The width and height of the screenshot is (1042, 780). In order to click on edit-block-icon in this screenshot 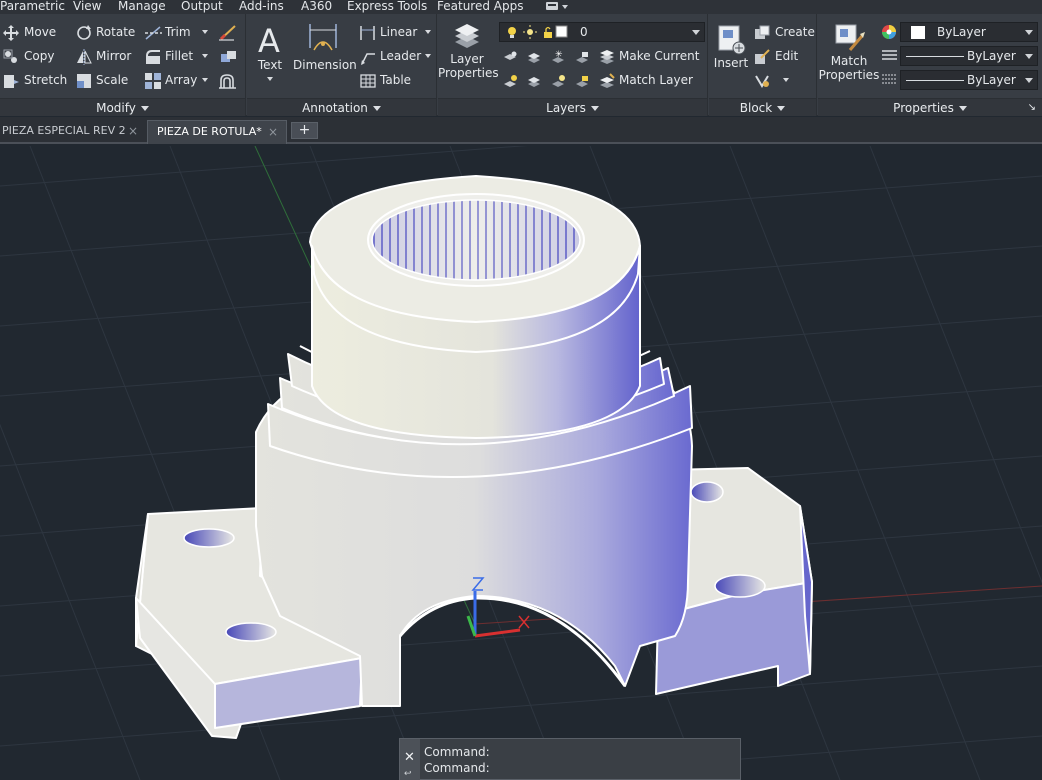, I will do `click(762, 56)`.